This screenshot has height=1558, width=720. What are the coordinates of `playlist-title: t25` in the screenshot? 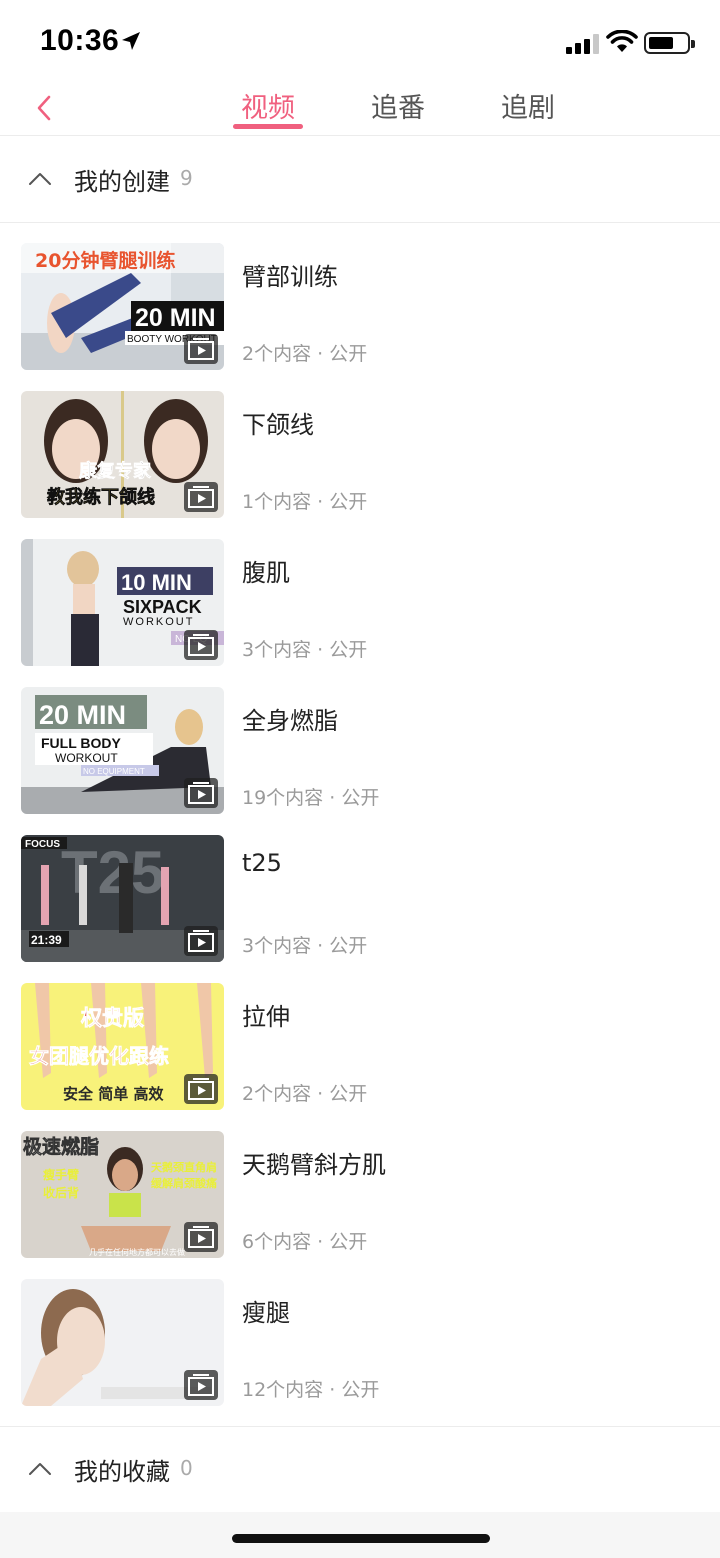 It's located at (262, 863).